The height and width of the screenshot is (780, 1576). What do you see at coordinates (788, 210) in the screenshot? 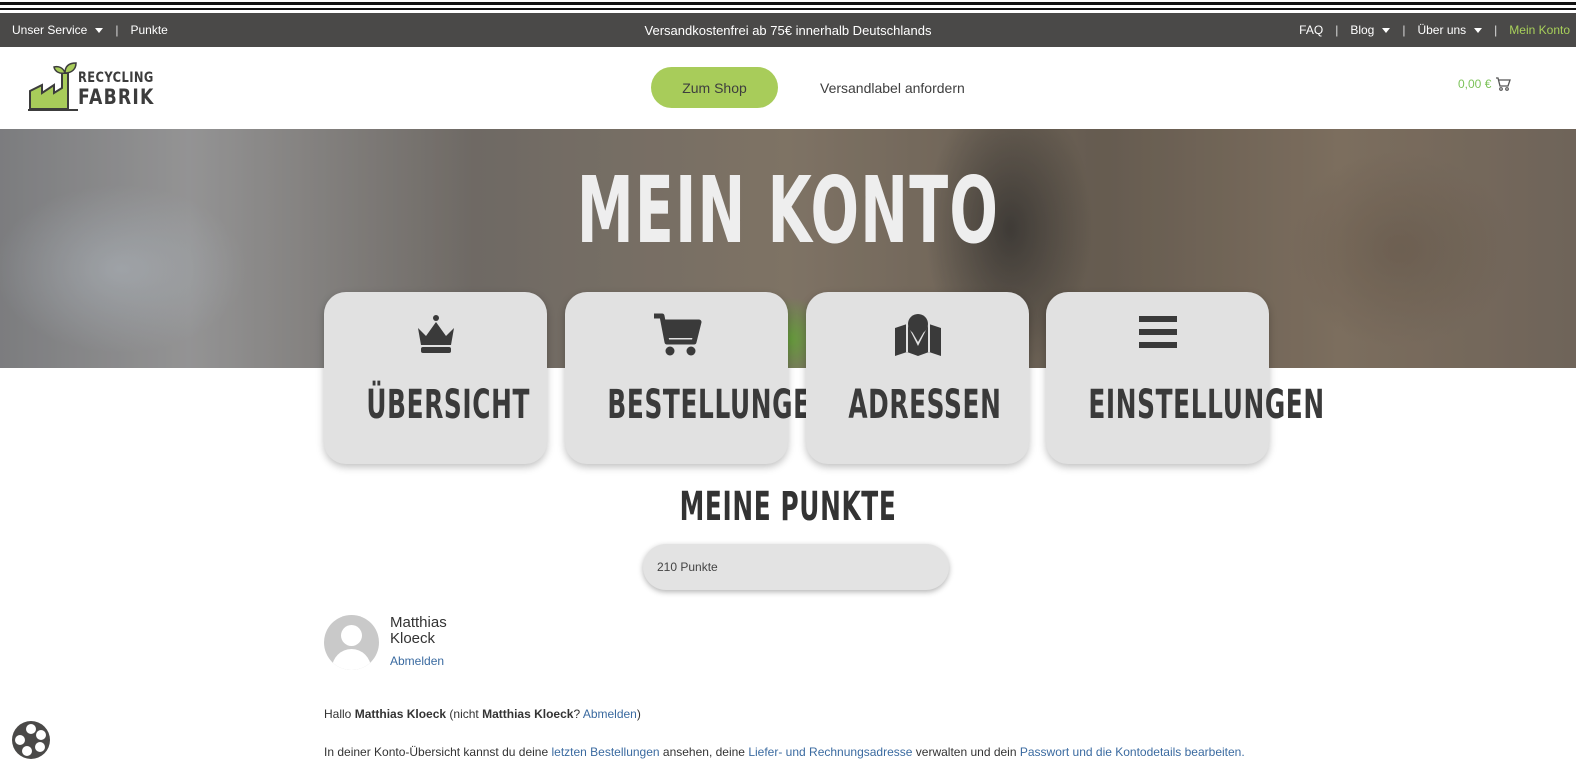
I see `page-title: Mein Konto` at bounding box center [788, 210].